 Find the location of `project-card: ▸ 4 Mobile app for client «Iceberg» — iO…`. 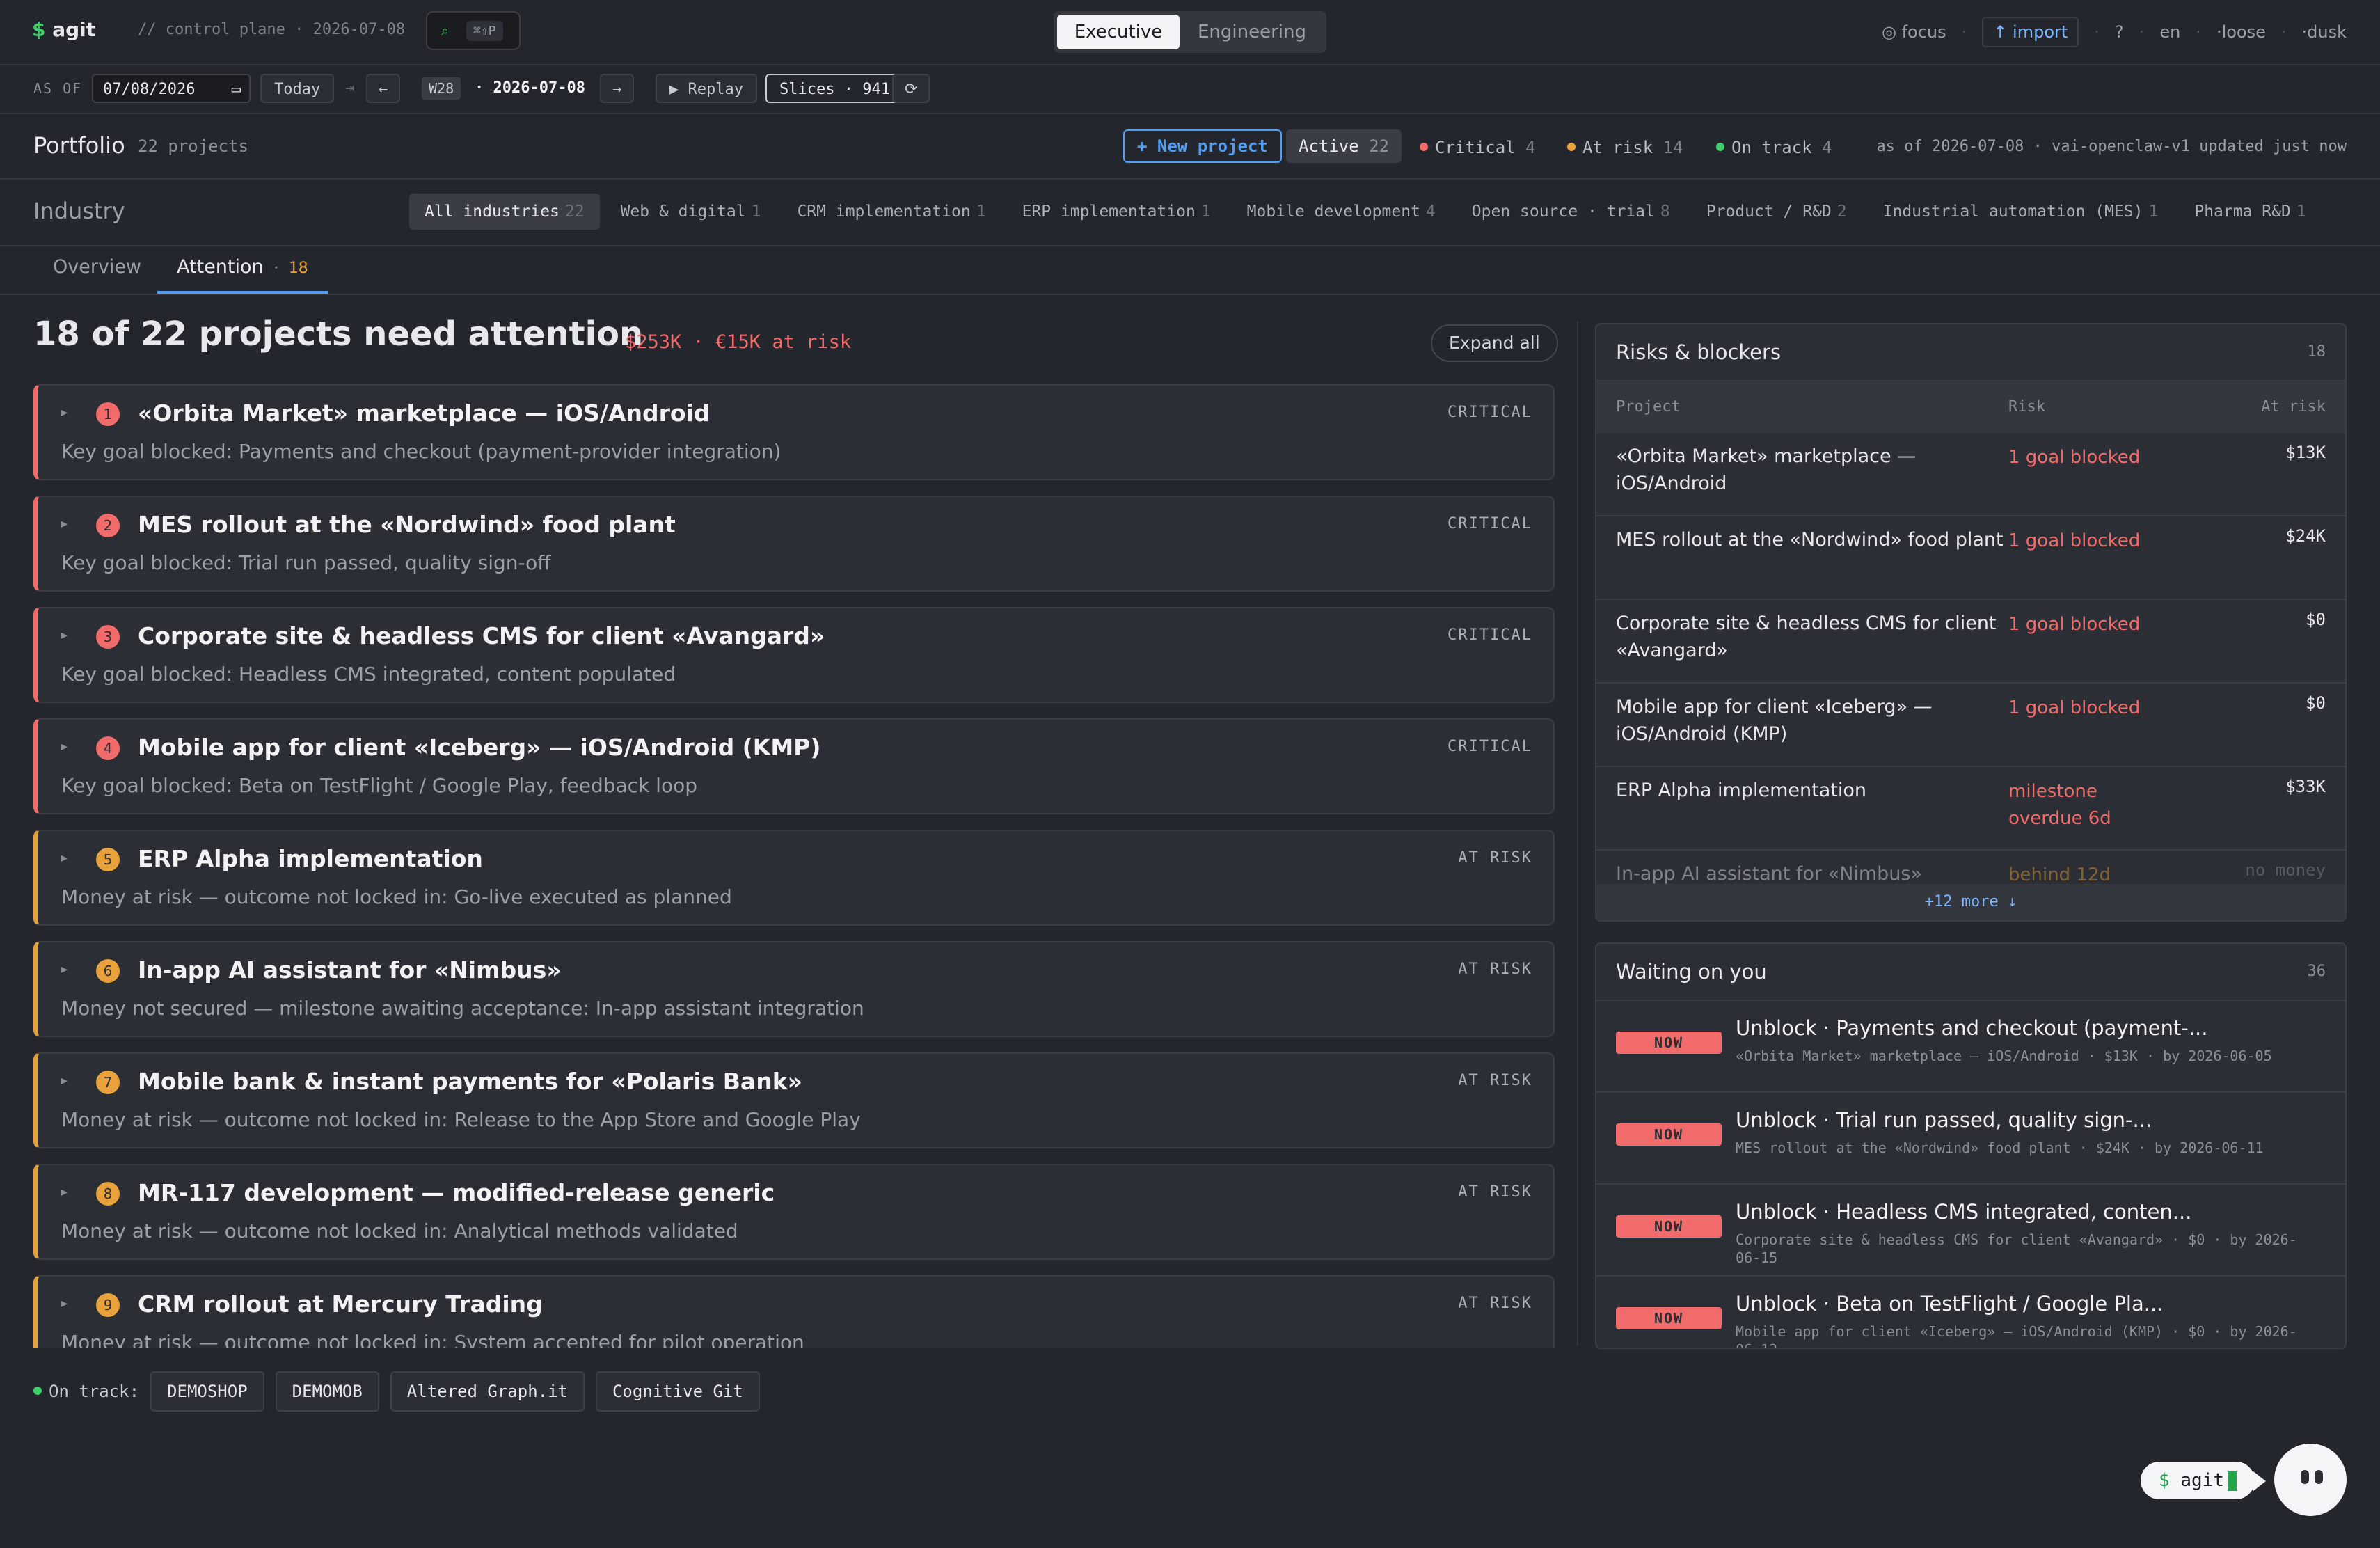

project-card: ▸ 4 Mobile app for client «Iceberg» — iO… is located at coordinates (794, 766).